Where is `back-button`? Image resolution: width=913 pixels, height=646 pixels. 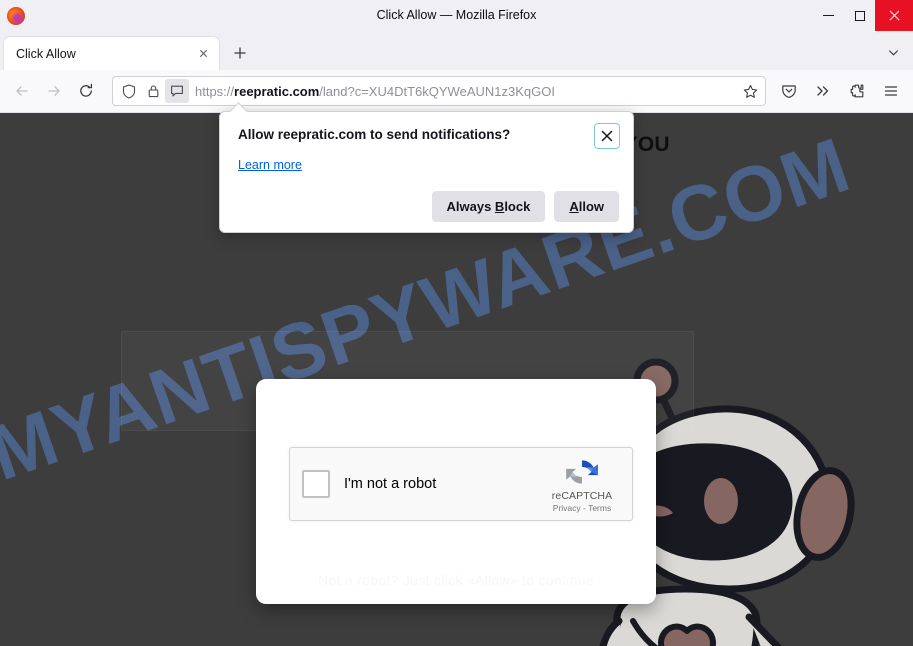 back-button is located at coordinates (22, 91).